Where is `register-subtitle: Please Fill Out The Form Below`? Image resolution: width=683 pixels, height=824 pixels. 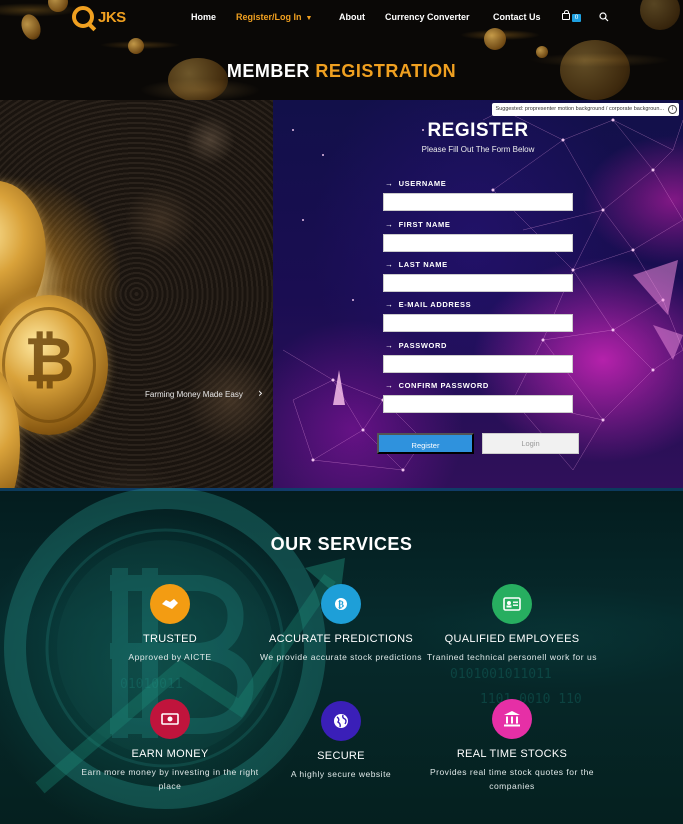
register-subtitle: Please Fill Out The Form Below is located at coordinates (478, 149).